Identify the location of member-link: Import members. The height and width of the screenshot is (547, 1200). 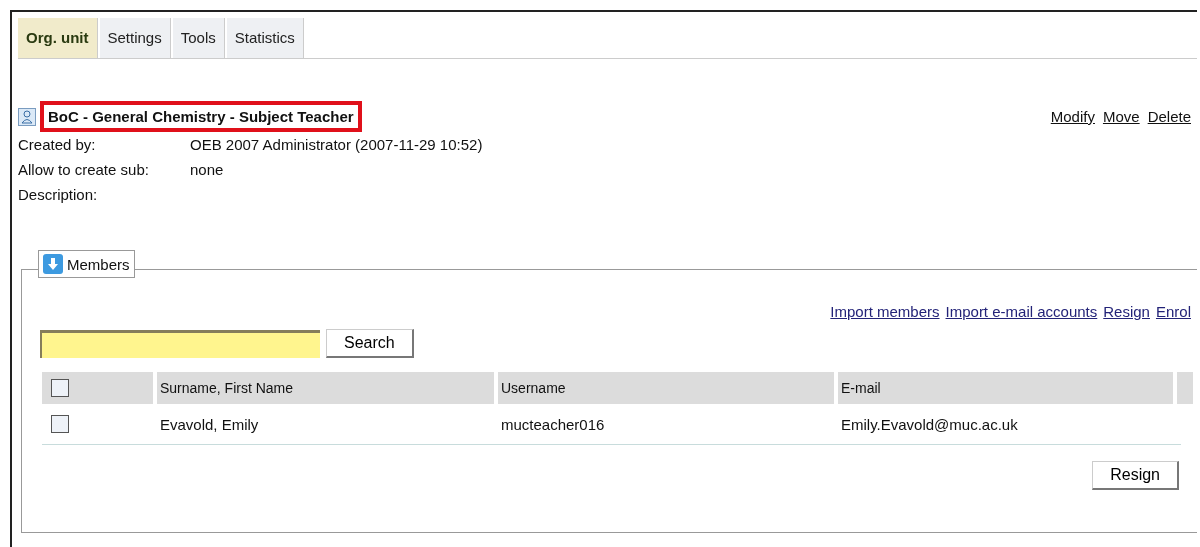
(885, 311).